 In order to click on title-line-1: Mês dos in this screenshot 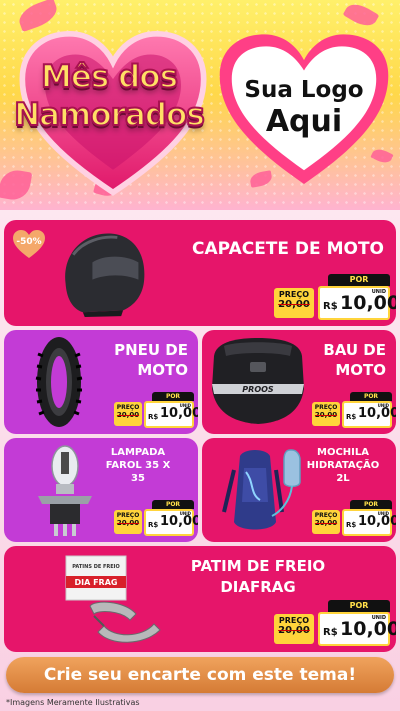, I will do `click(109, 77)`.